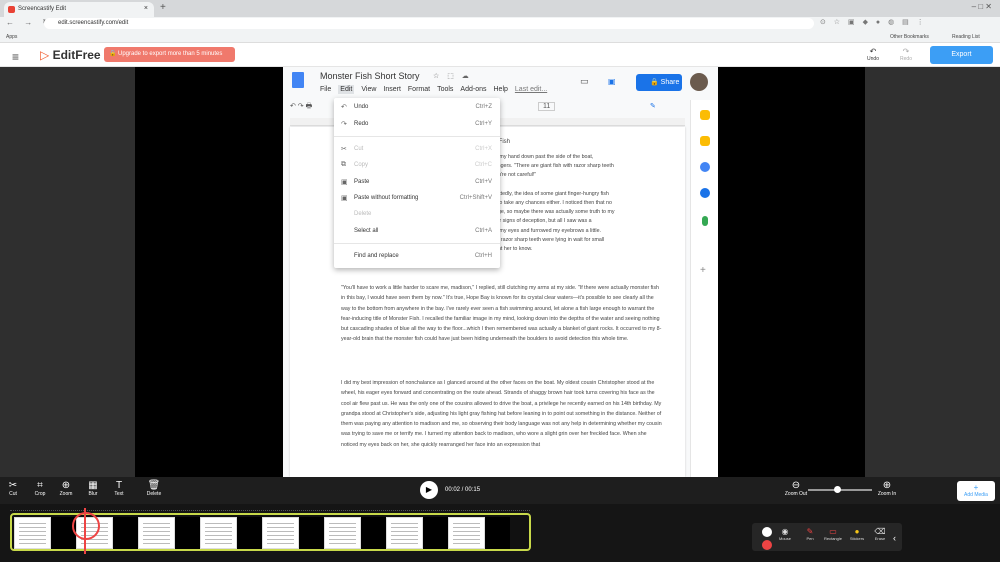 The image size is (1000, 562). I want to click on zoom-in-icon: ⊕, so click(887, 485).